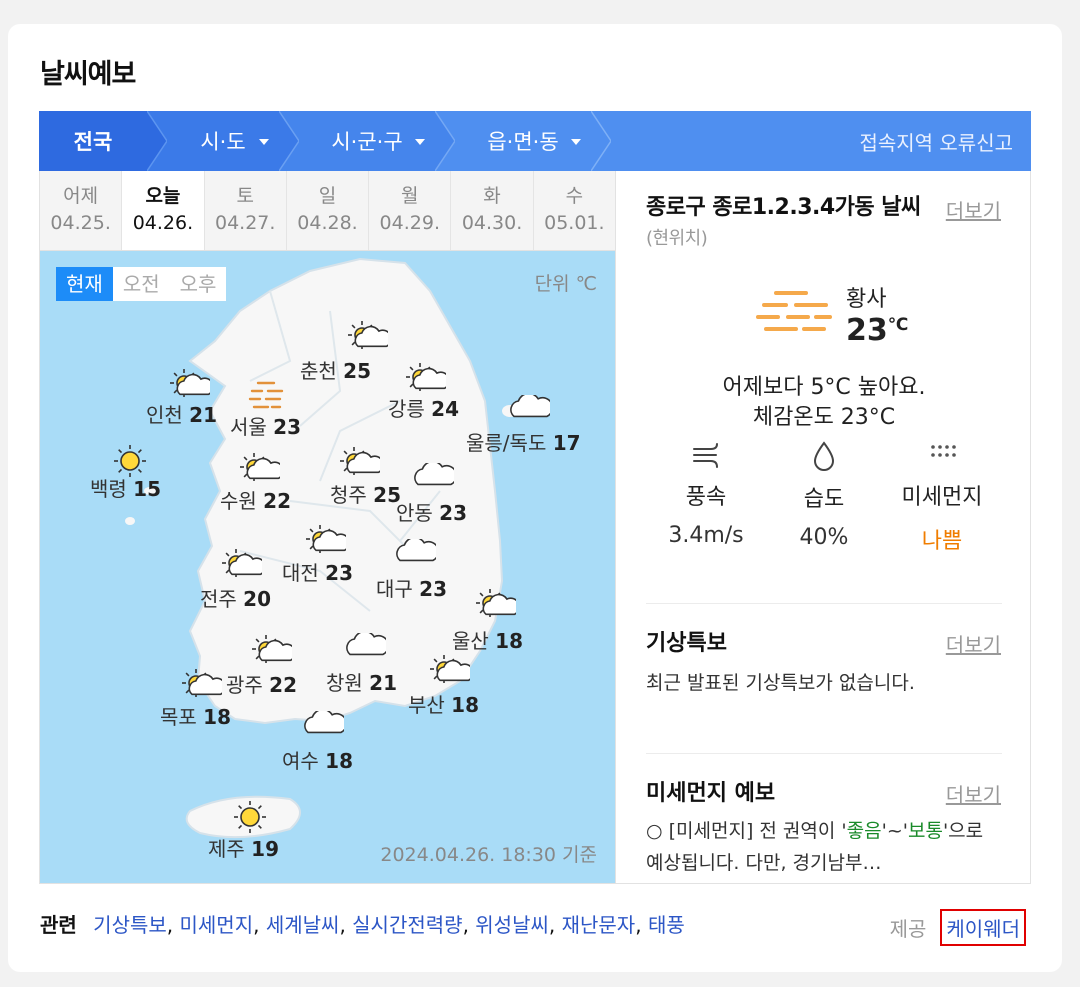  I want to click on dust-forecast-more-link: 더보기, so click(973, 793).